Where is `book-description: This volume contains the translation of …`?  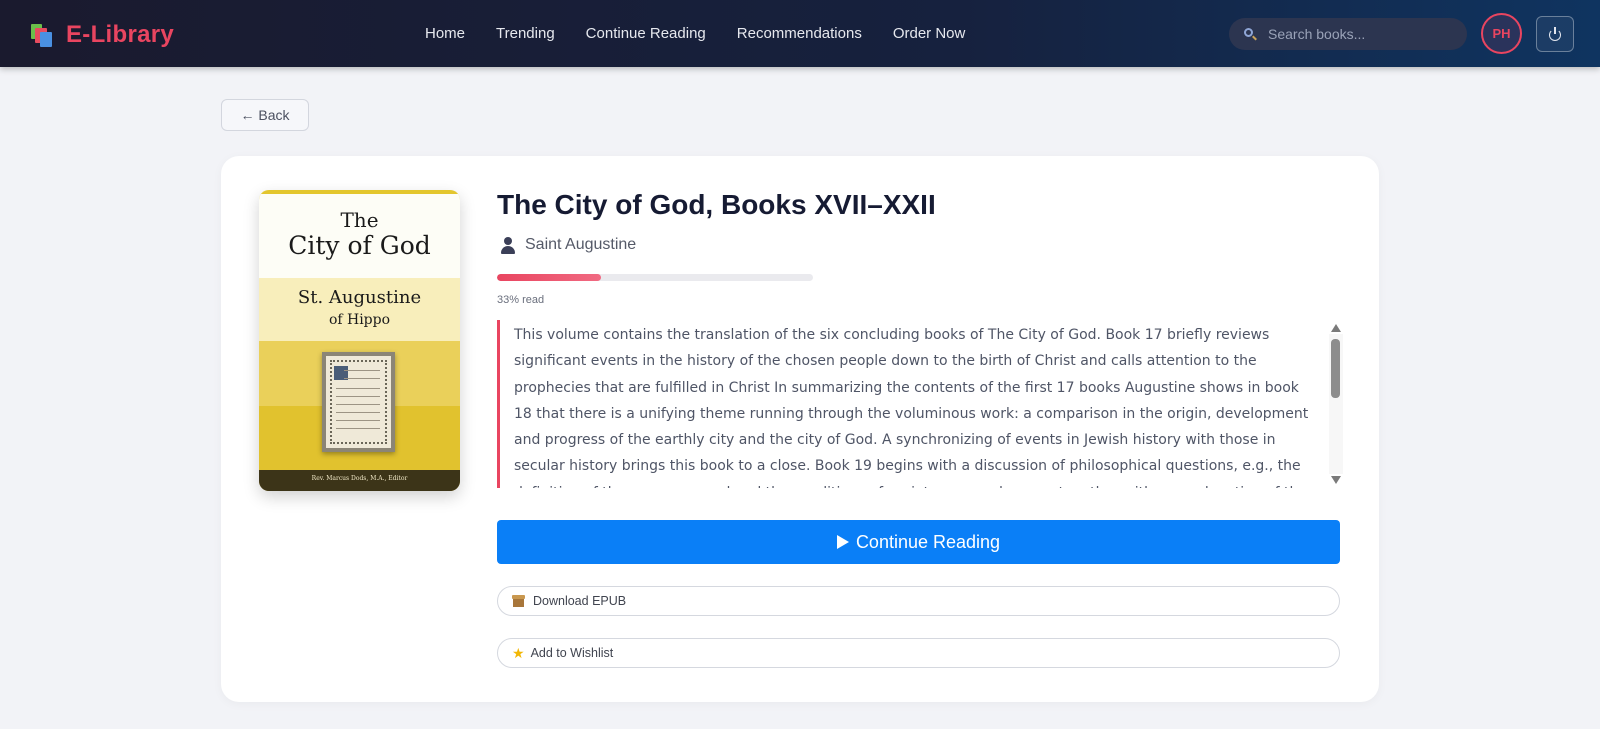
book-description: This volume contains the translation of … is located at coordinates (911, 407).